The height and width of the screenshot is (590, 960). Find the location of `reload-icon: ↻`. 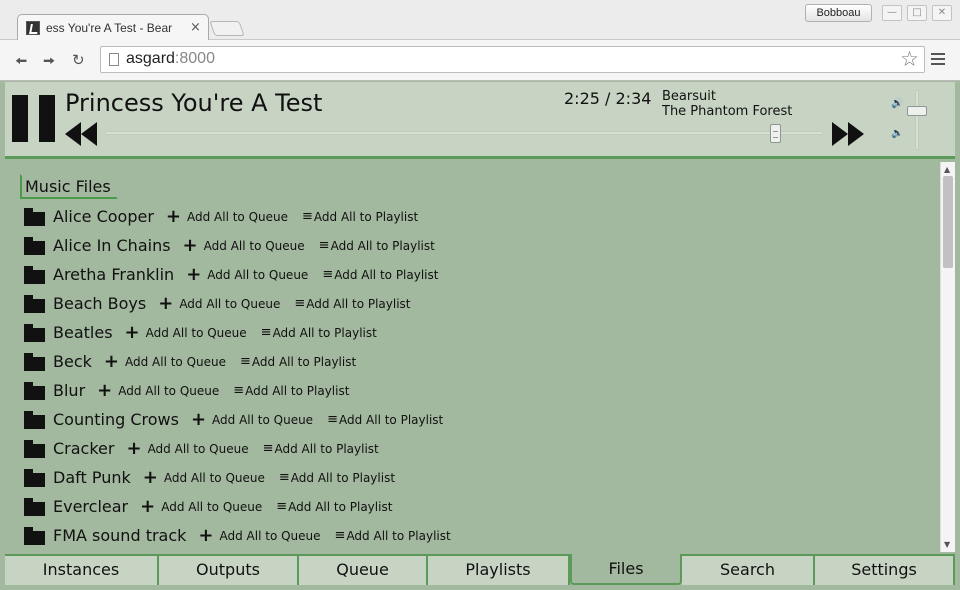

reload-icon: ↻ is located at coordinates (78, 60).